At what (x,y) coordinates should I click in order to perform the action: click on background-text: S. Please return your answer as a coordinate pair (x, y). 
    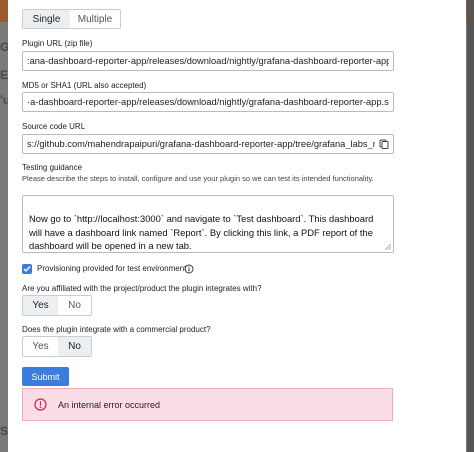
    Looking at the image, I should click on (4, 431).